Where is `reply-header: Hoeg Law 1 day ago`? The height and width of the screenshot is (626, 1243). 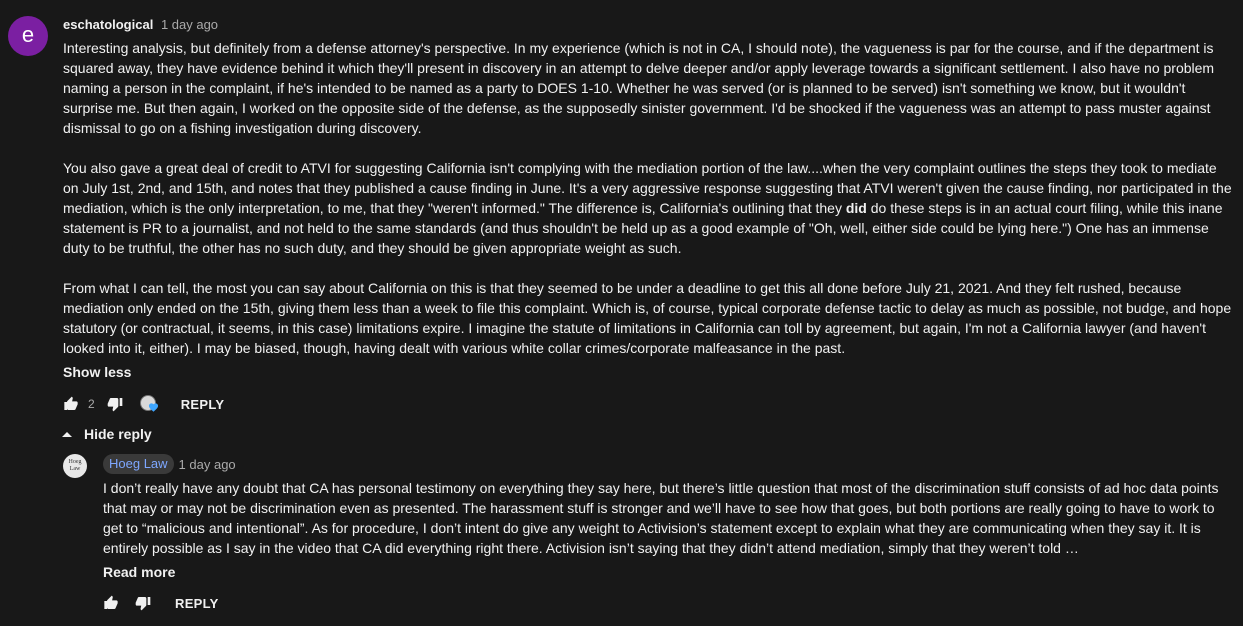
reply-header: Hoeg Law 1 day ago is located at coordinates (169, 464).